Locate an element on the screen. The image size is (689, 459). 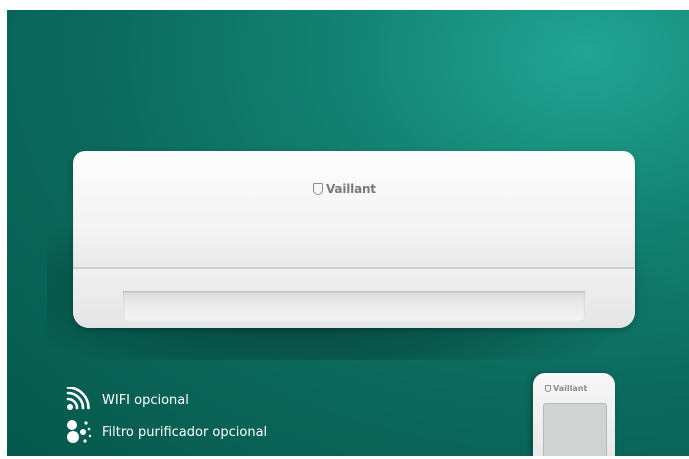
remote-brand-logo: Vaillant is located at coordinates (566, 388).